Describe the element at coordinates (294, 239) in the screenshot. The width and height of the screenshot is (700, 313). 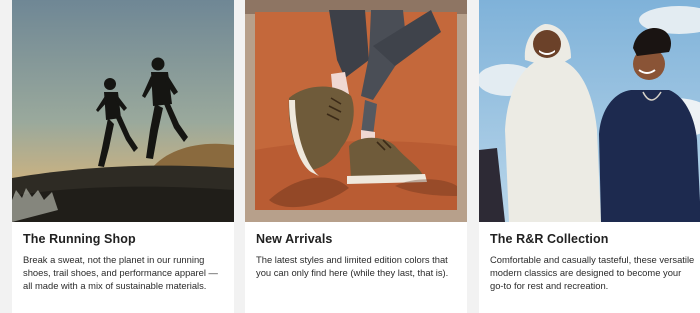
I see `card-title: New Arrivals` at that location.